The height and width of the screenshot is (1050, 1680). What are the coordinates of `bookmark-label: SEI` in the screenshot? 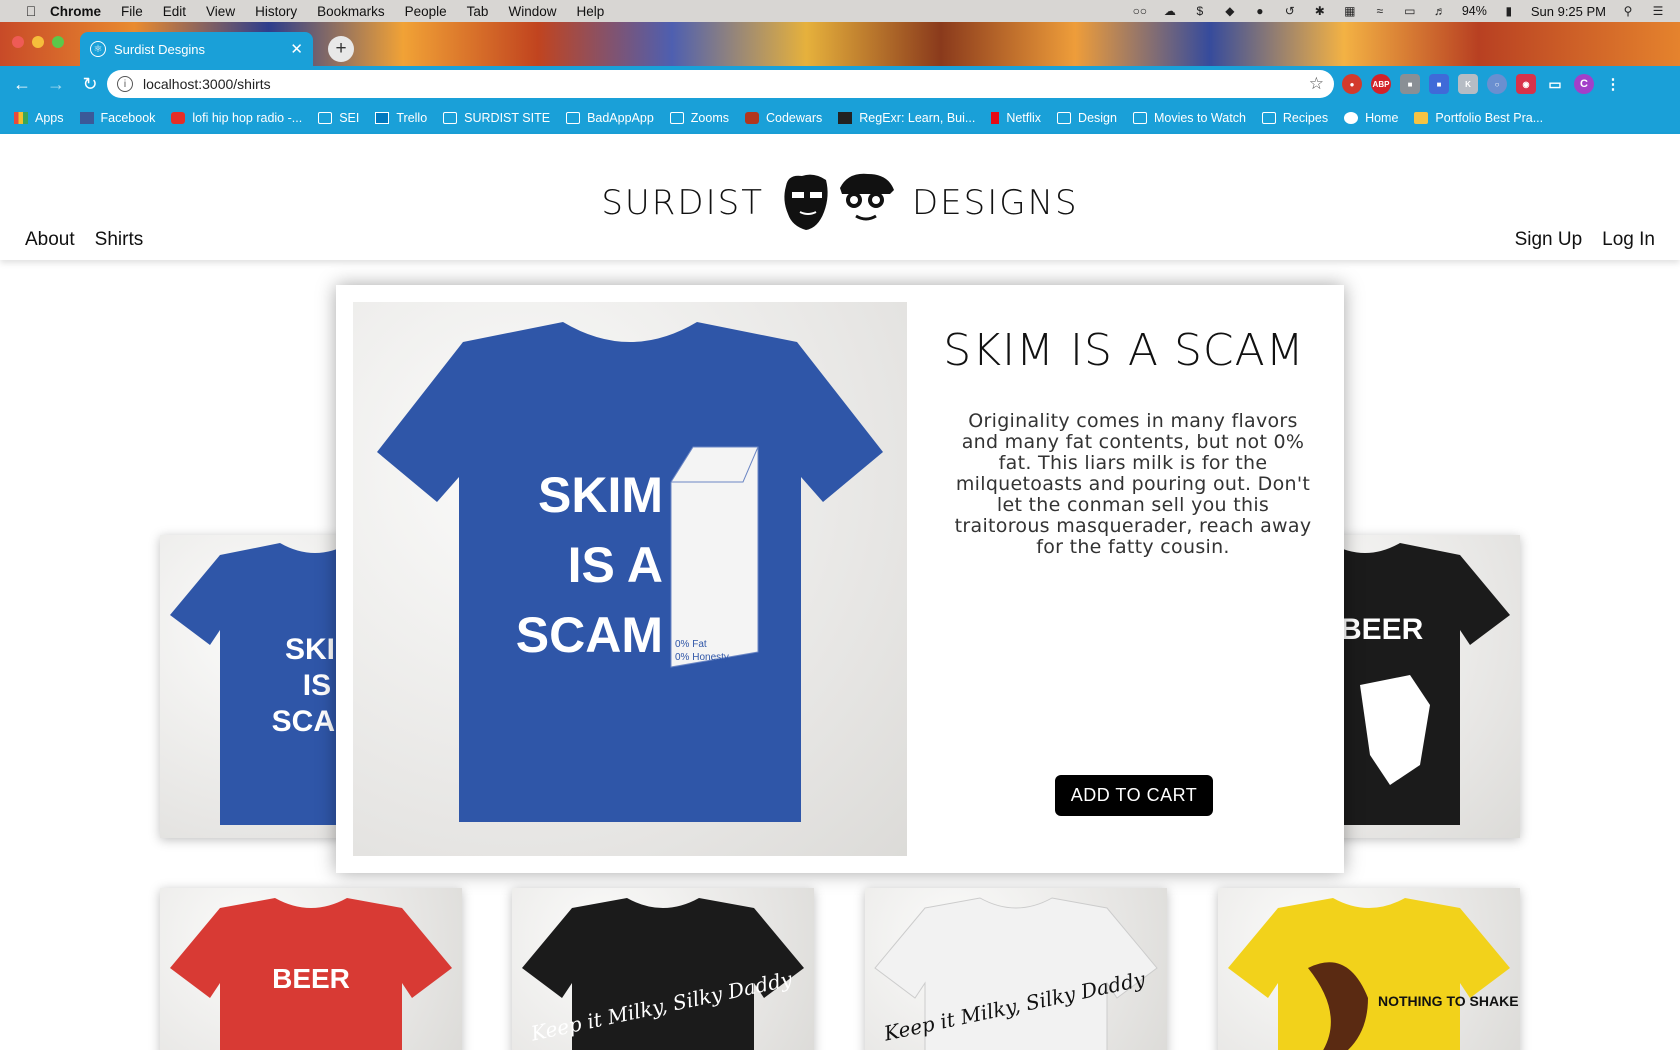 It's located at (349, 118).